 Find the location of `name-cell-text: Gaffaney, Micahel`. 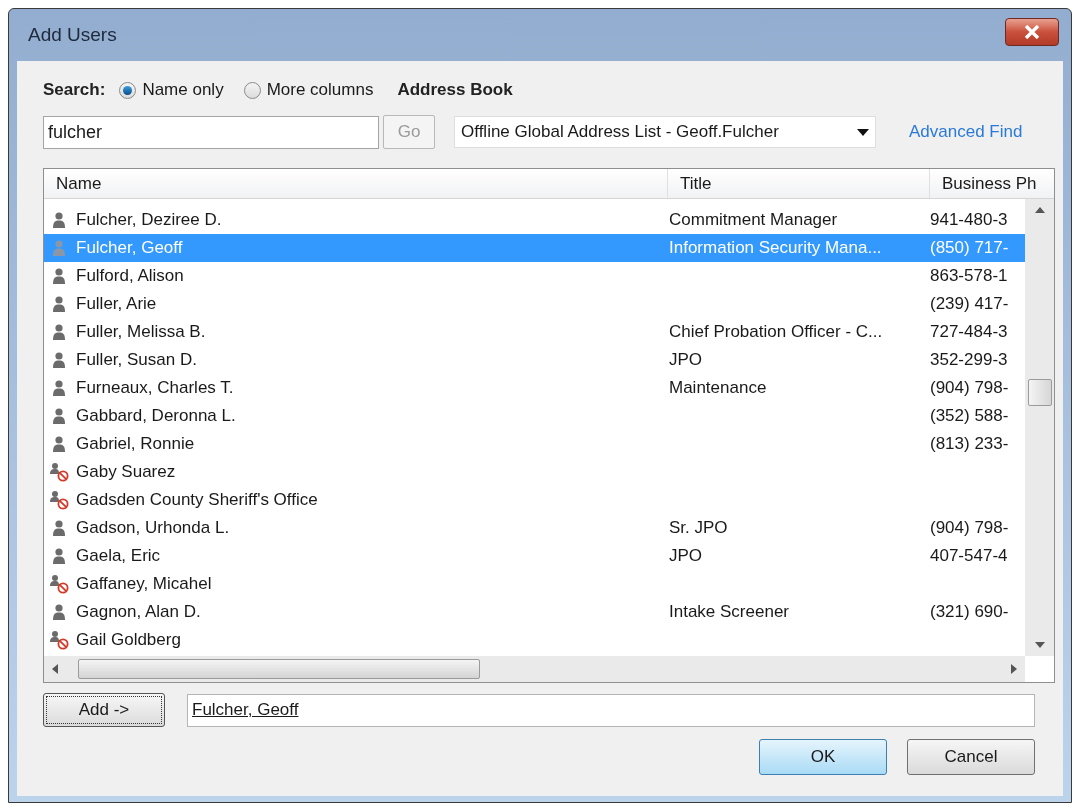

name-cell-text: Gaffaney, Micahel is located at coordinates (144, 584).